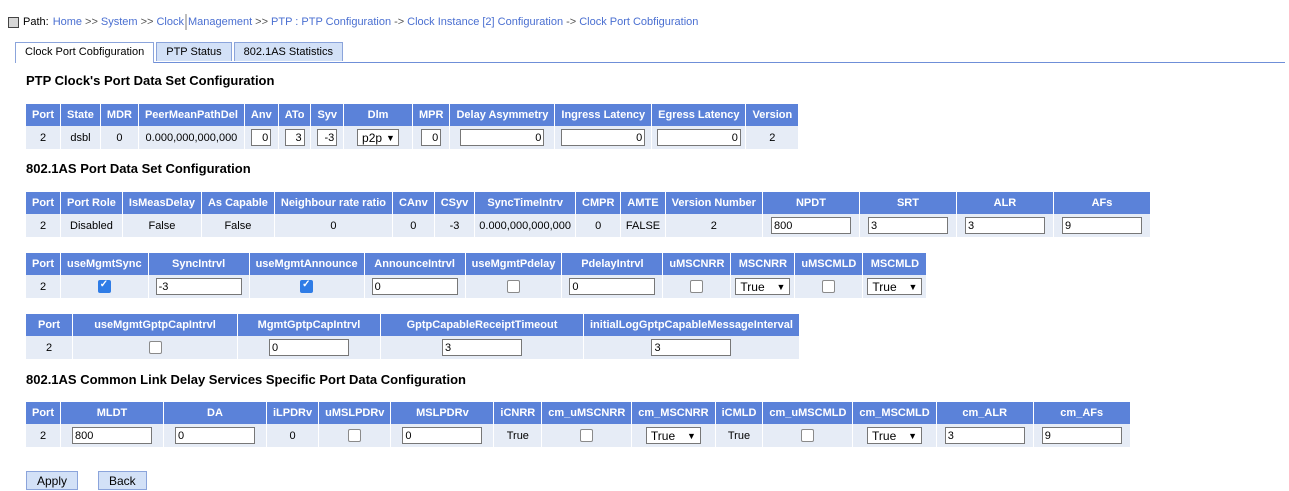 This screenshot has width=1289, height=491. What do you see at coordinates (603, 137) in the screenshot?
I see `ingress-latency-input` at bounding box center [603, 137].